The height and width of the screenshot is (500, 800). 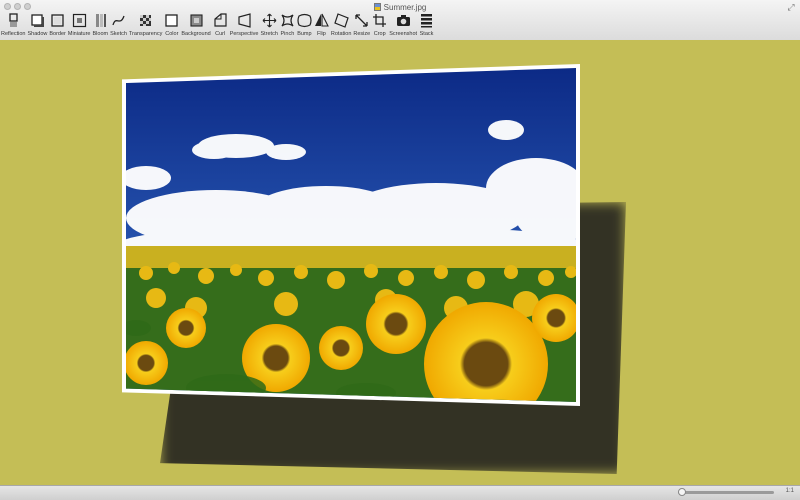 I want to click on tool-stack-button: Stack, so click(x=426, y=25).